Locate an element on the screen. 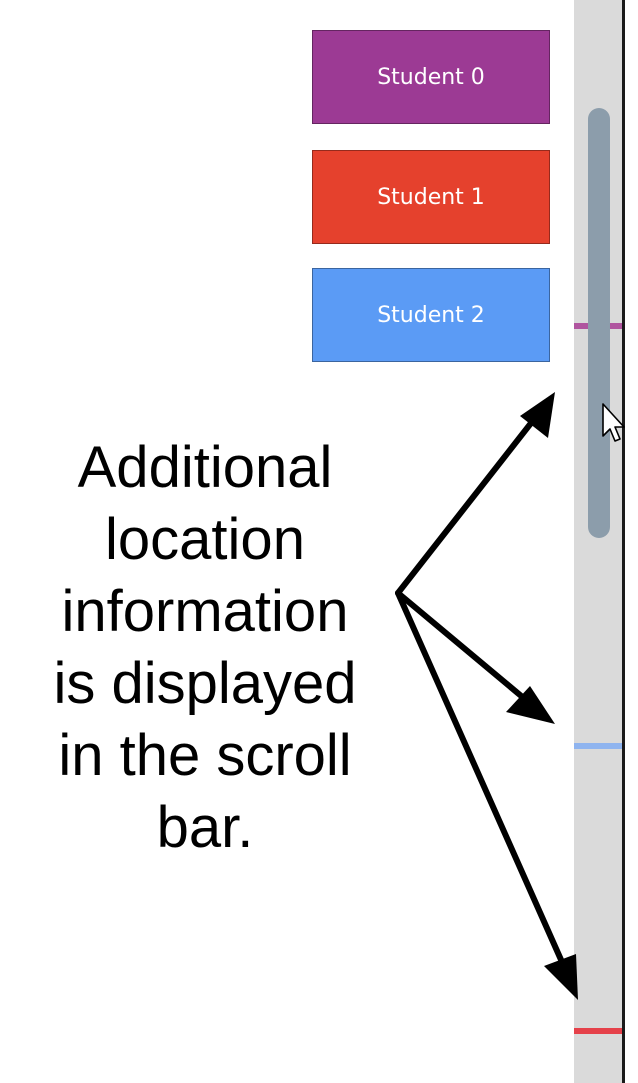  annotation-line: location is located at coordinates (205, 539).